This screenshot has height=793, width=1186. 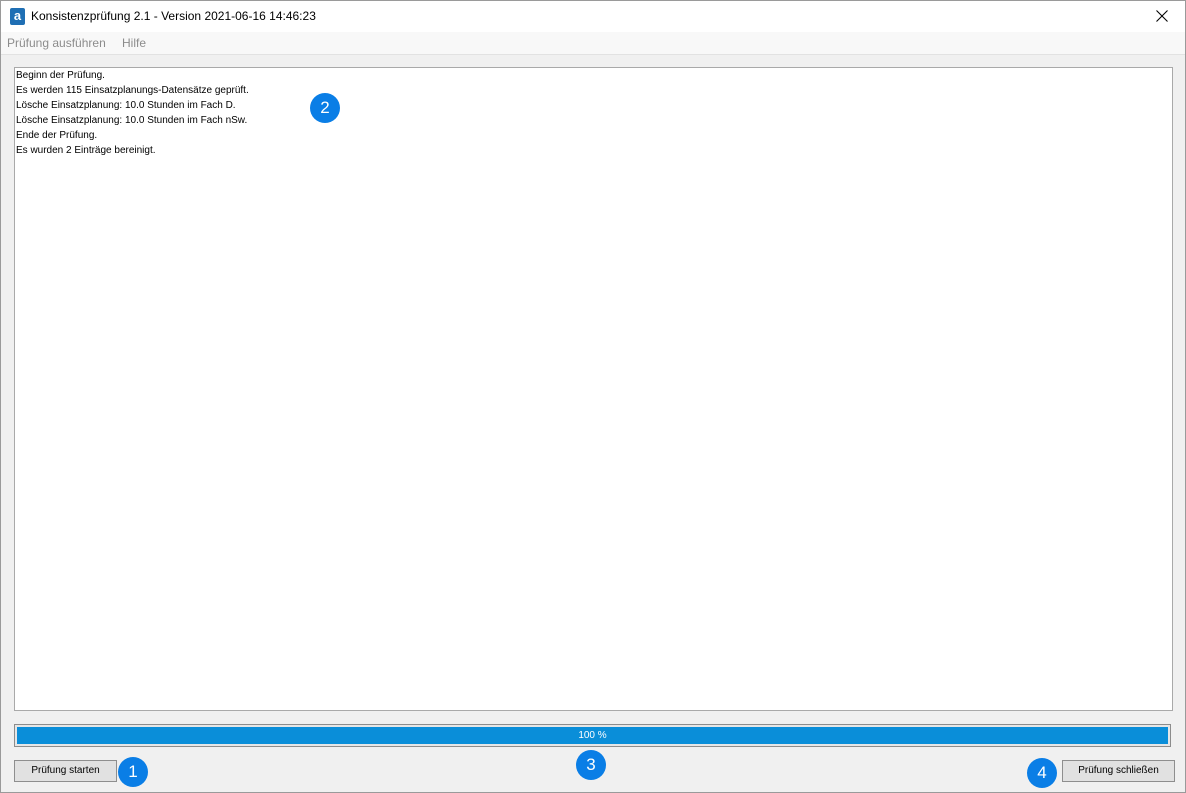 What do you see at coordinates (60, 75) in the screenshot?
I see `log-line: Beginn der Prüfung.` at bounding box center [60, 75].